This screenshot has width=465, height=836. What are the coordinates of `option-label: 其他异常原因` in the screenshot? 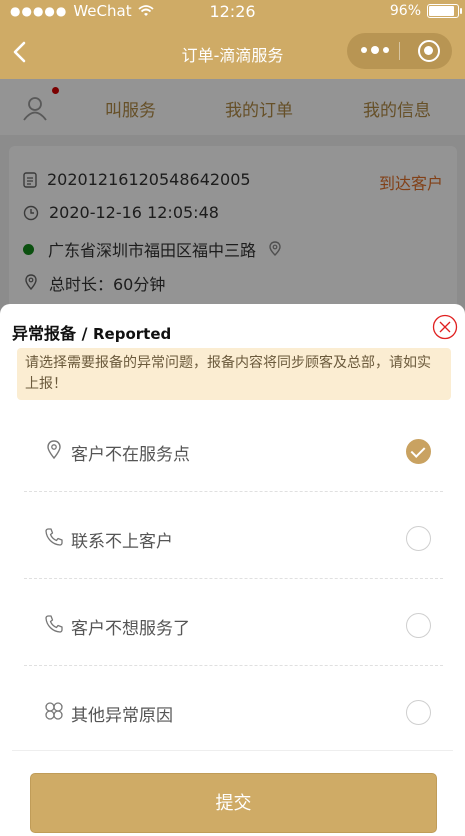 It's located at (122, 716).